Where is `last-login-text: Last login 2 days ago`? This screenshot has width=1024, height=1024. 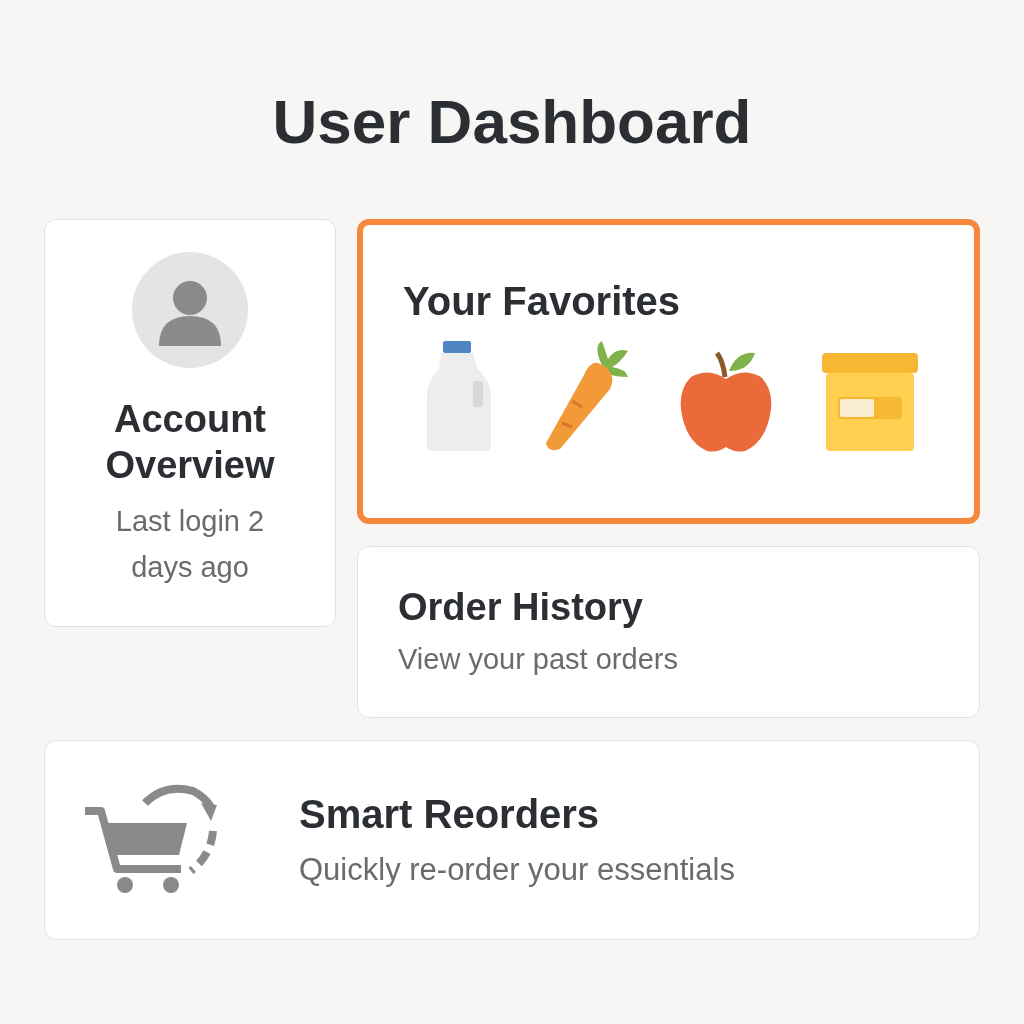
last-login-text: Last login 2 days ago is located at coordinates (190, 544).